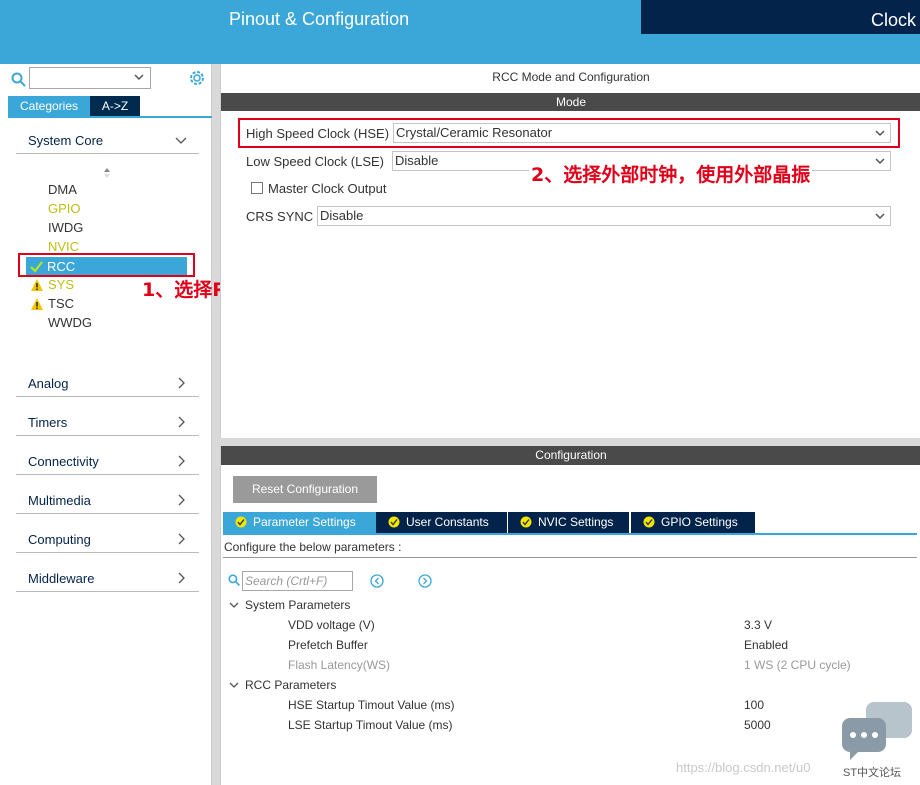 The width and height of the screenshot is (920, 785). What do you see at coordinates (61, 285) in the screenshot?
I see `peripheral-sys: SYS` at bounding box center [61, 285].